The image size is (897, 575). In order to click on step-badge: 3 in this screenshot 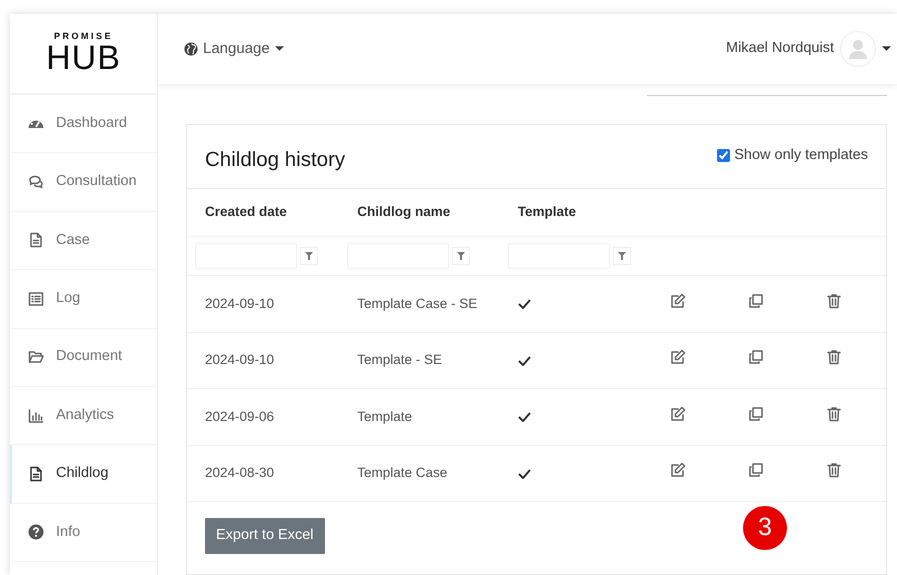, I will do `click(765, 528)`.